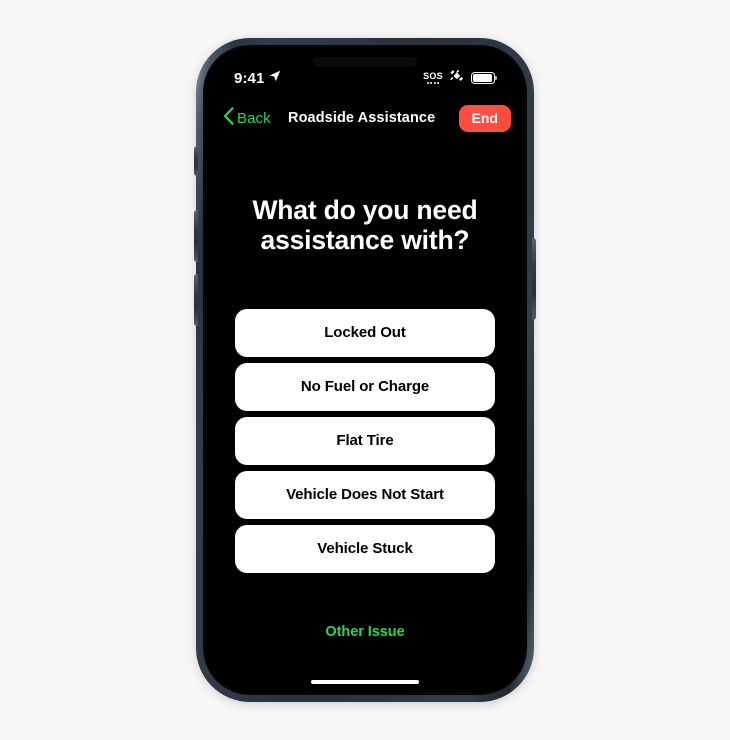 Image resolution: width=730 pixels, height=740 pixels. I want to click on option-flat-tire: Flat Tire, so click(365, 440).